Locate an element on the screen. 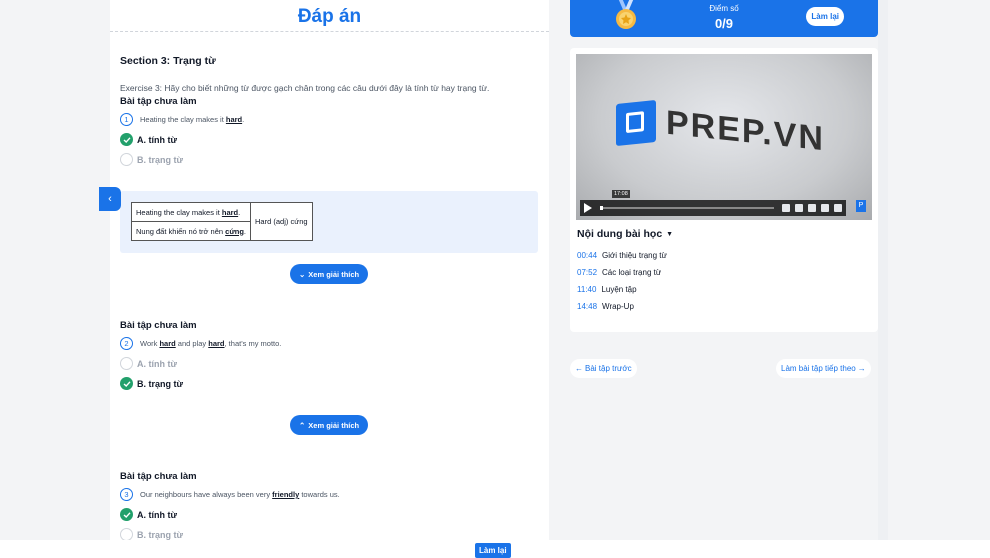  pip-icon is located at coordinates (825, 208).